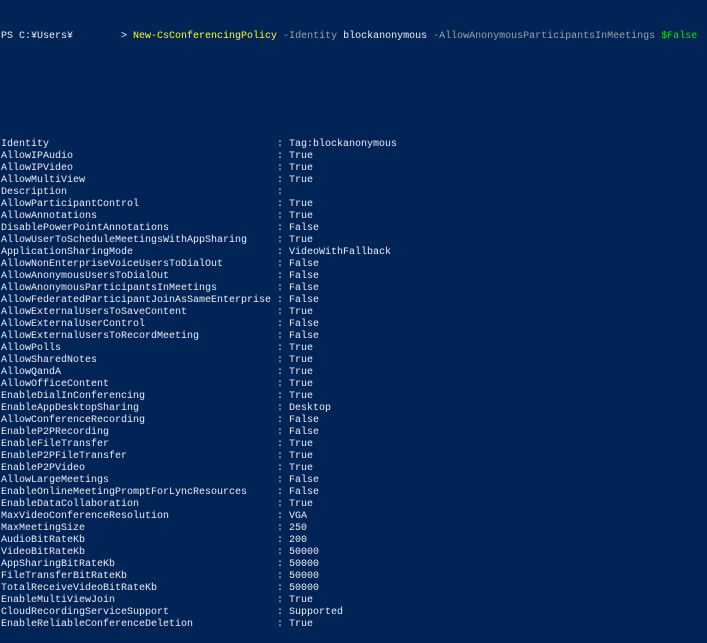 This screenshot has width=707, height=643. I want to click on property-name: AllowParticipantControl, so click(70, 204).